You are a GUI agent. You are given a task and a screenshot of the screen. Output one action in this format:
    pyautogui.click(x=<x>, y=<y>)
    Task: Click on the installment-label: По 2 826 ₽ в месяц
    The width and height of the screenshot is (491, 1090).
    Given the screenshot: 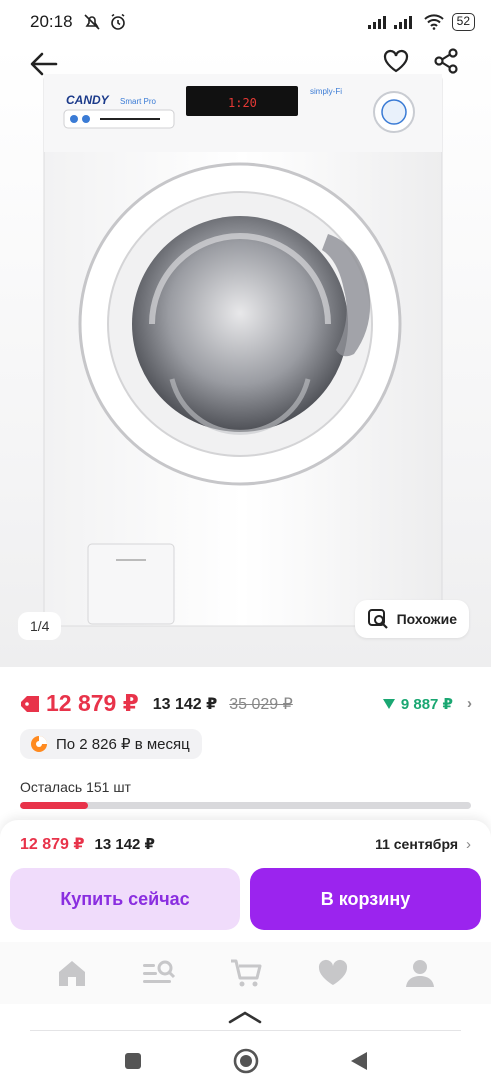 What is the action you would take?
    pyautogui.click(x=123, y=744)
    